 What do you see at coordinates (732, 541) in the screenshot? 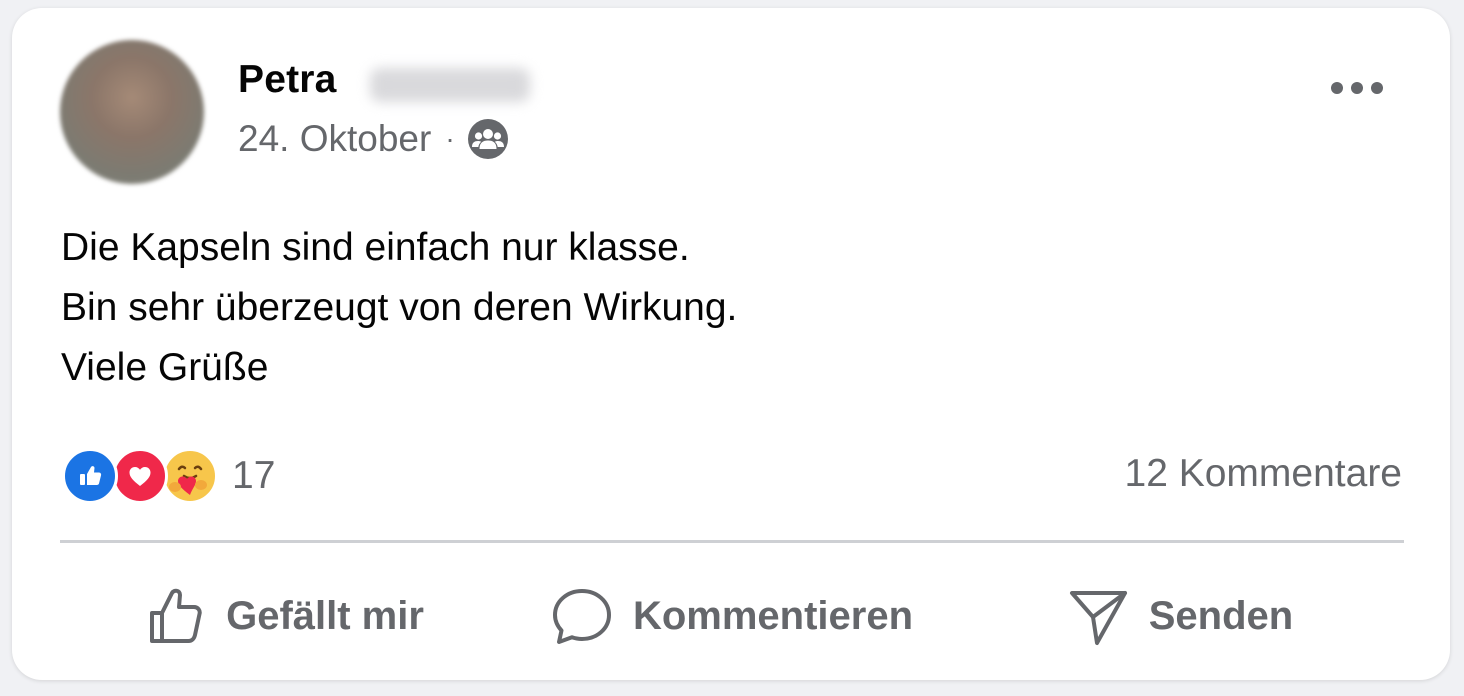
I see `divider` at bounding box center [732, 541].